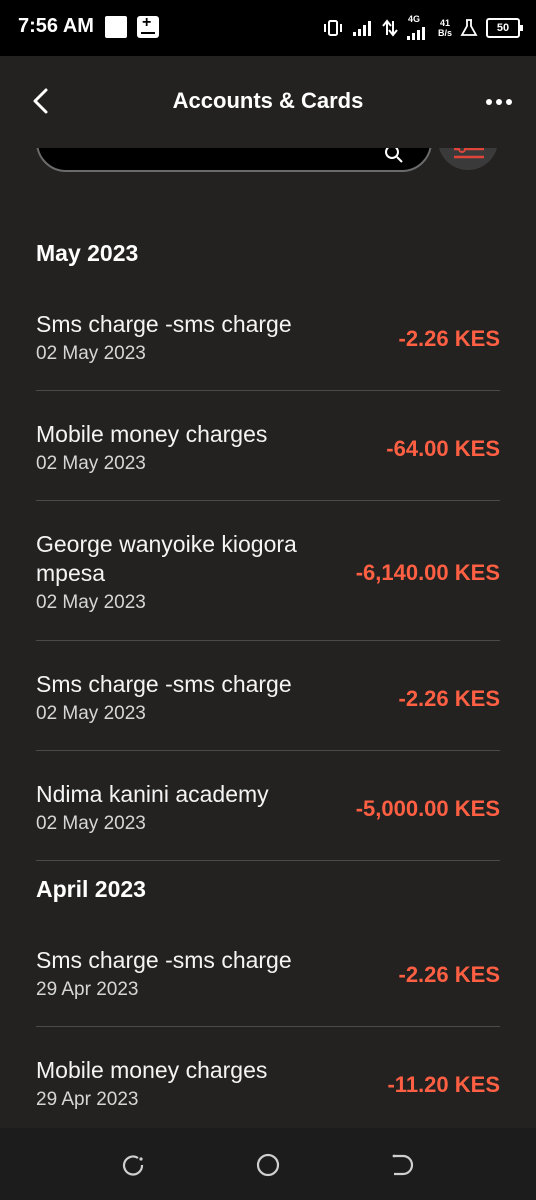 The width and height of the screenshot is (536, 1200). I want to click on recent-apps-icon, so click(133, 1165).